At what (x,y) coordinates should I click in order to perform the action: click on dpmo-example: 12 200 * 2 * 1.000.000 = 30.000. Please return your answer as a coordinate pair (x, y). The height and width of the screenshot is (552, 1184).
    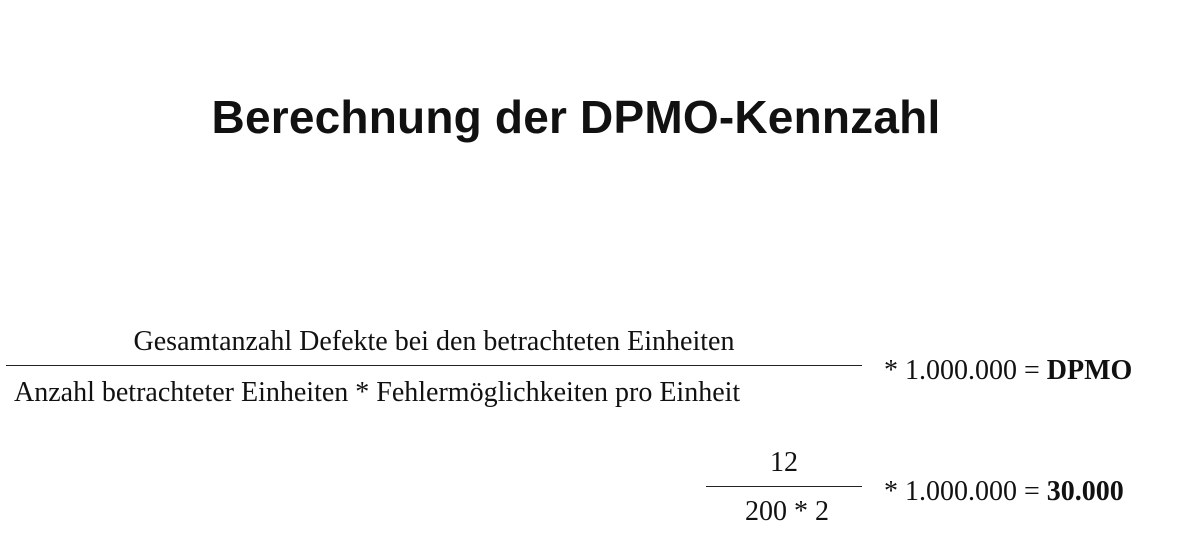
    Looking at the image, I should click on (941, 491).